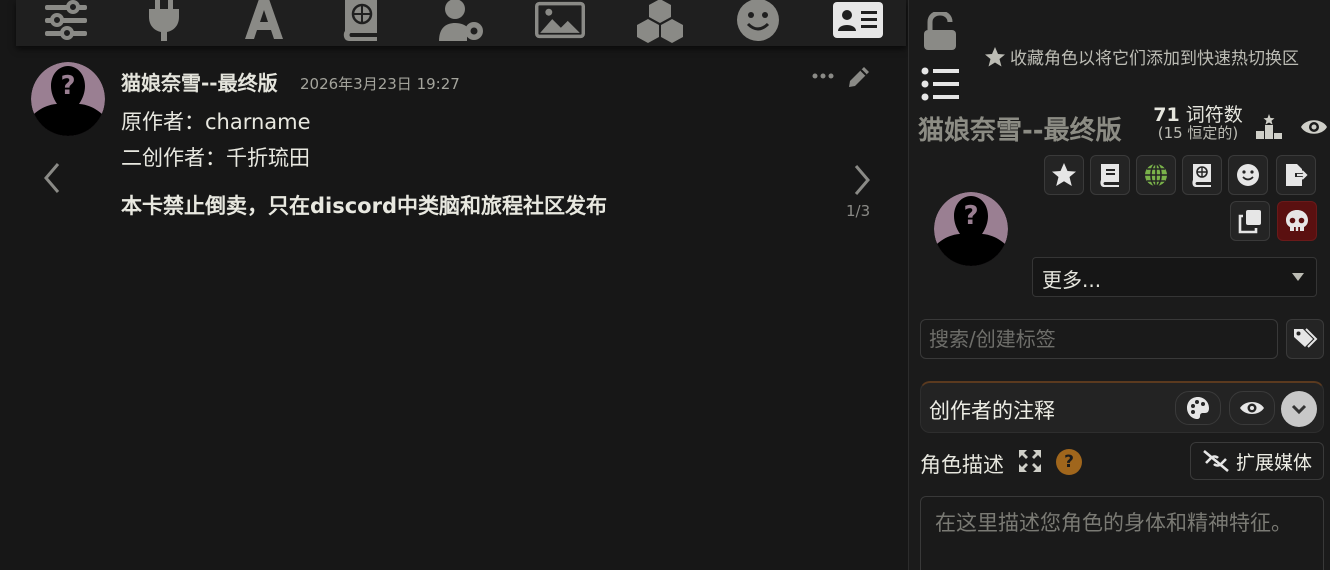 The width and height of the screenshot is (1330, 570). I want to click on skull-icon, so click(1297, 220).